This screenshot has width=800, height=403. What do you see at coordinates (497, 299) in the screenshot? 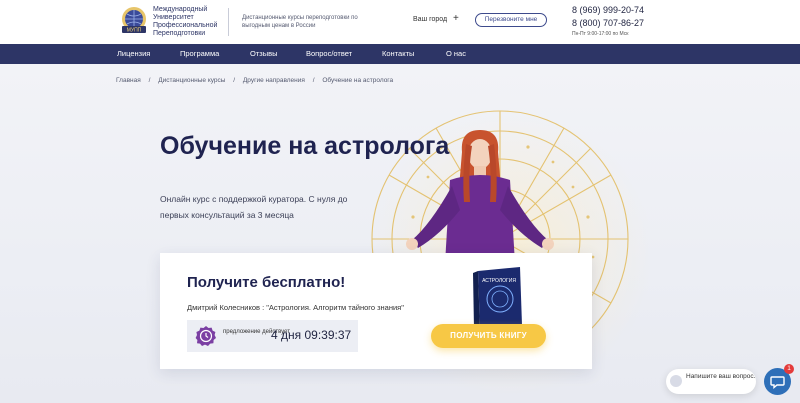
I see `book-cover-image: АСТРОЛОГИЯ` at bounding box center [497, 299].